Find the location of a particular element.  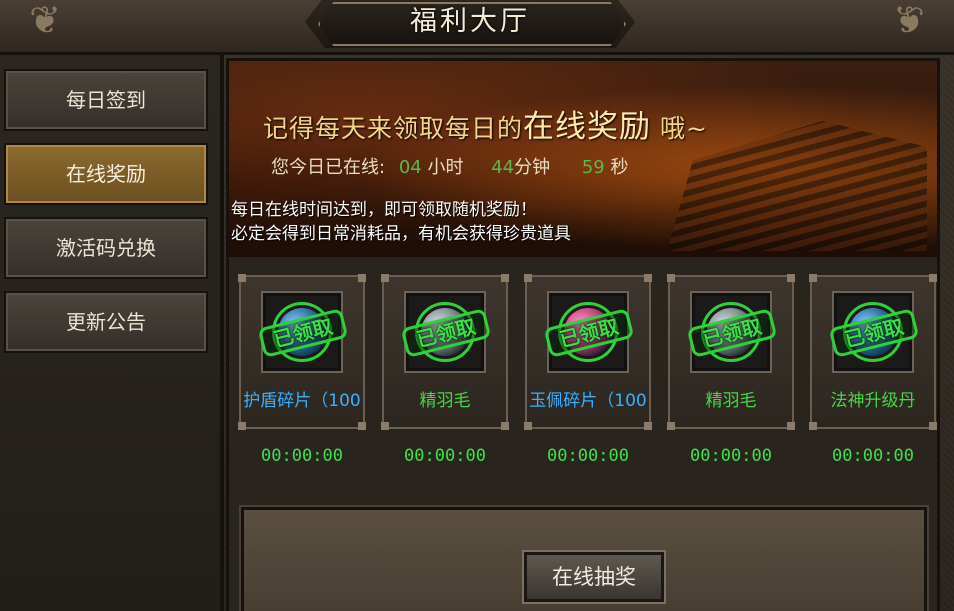

headline-highlight: 在线奖励 is located at coordinates (587, 127).